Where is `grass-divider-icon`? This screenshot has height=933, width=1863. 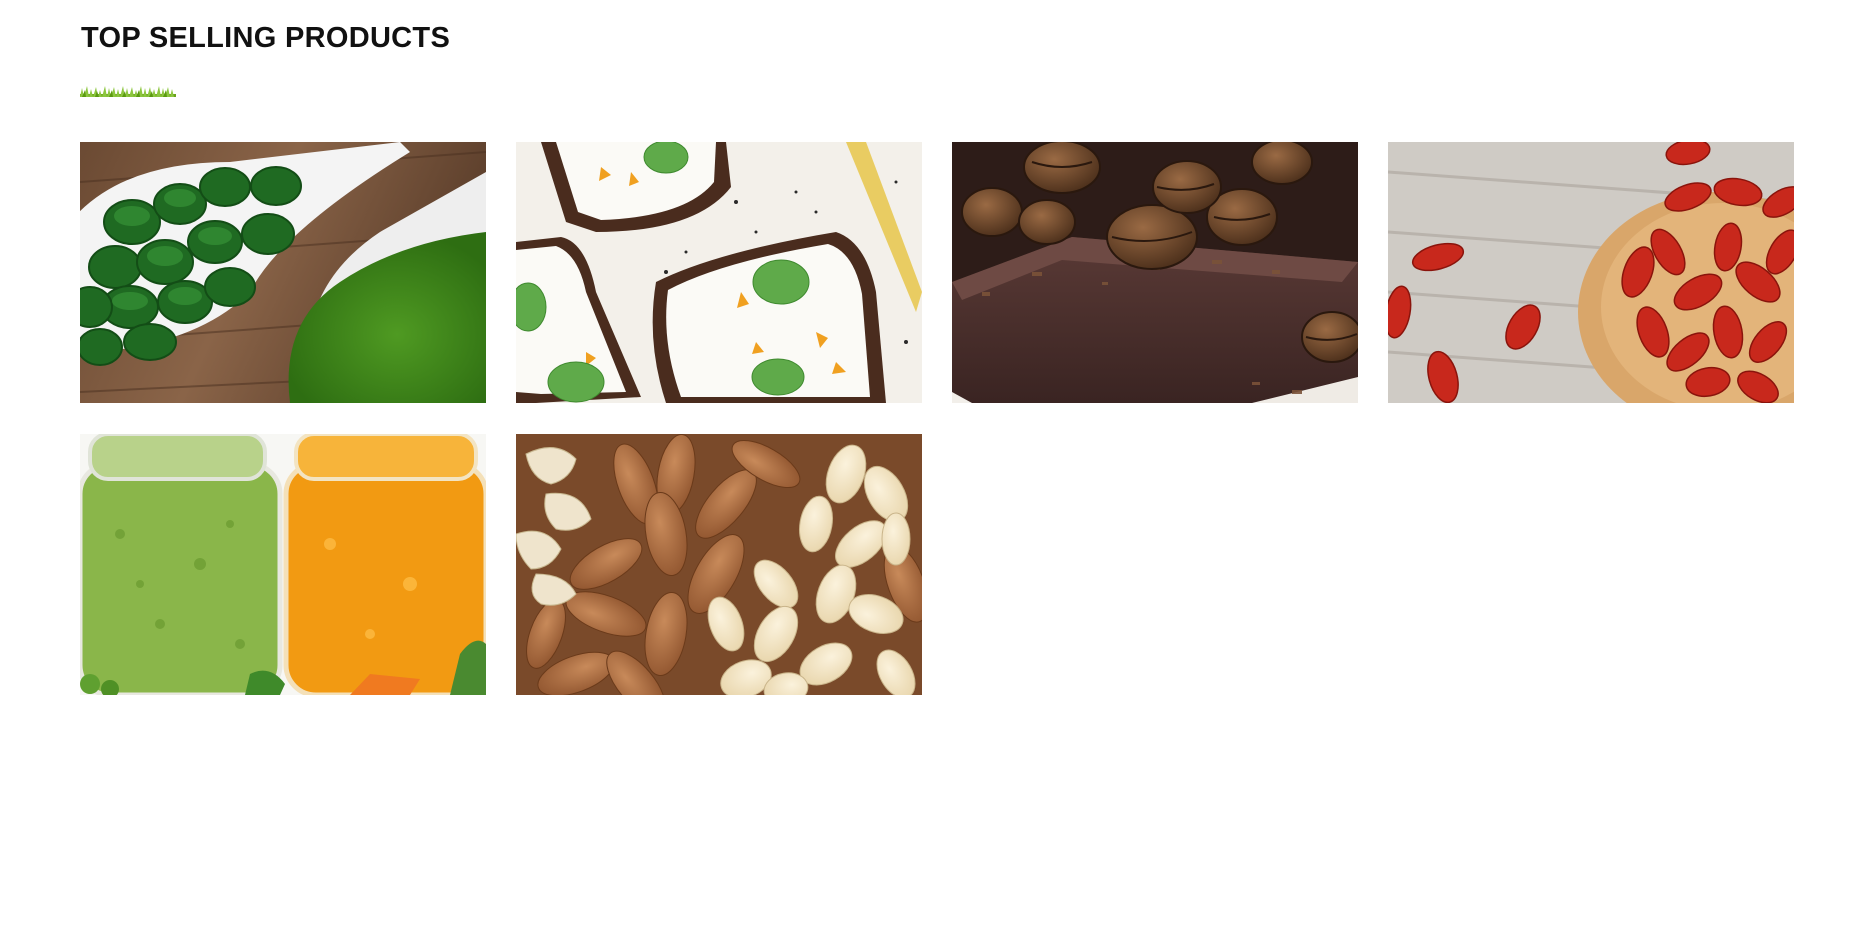
grass-divider-icon is located at coordinates (128, 91).